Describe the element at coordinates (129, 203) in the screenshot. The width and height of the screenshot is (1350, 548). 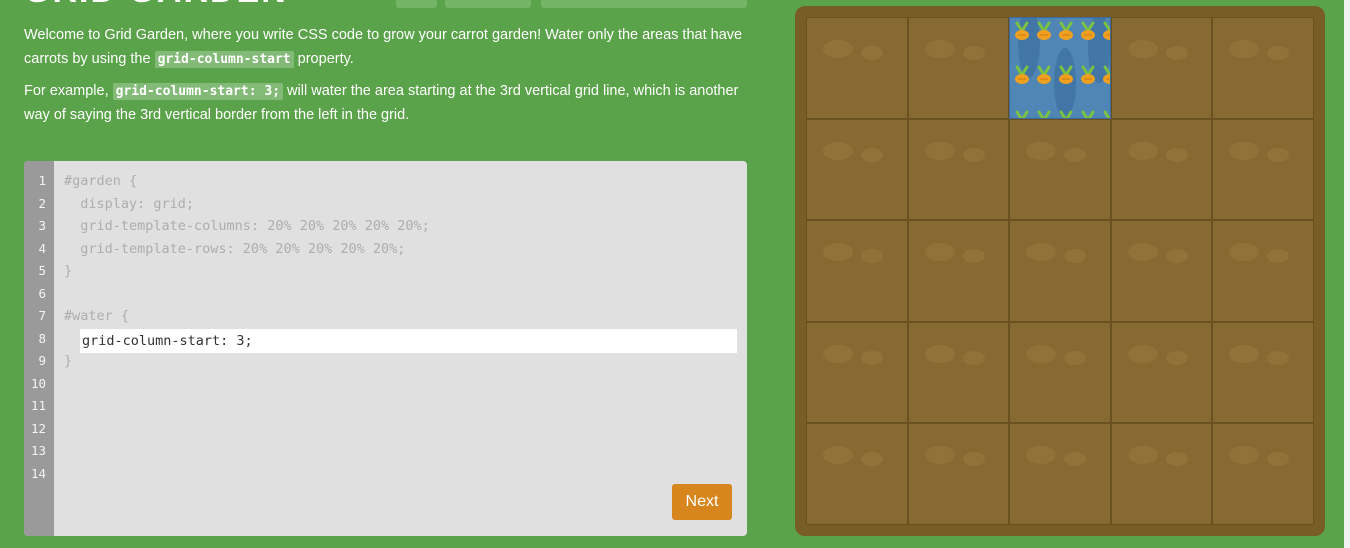
I see `code-text: display: grid;` at that location.